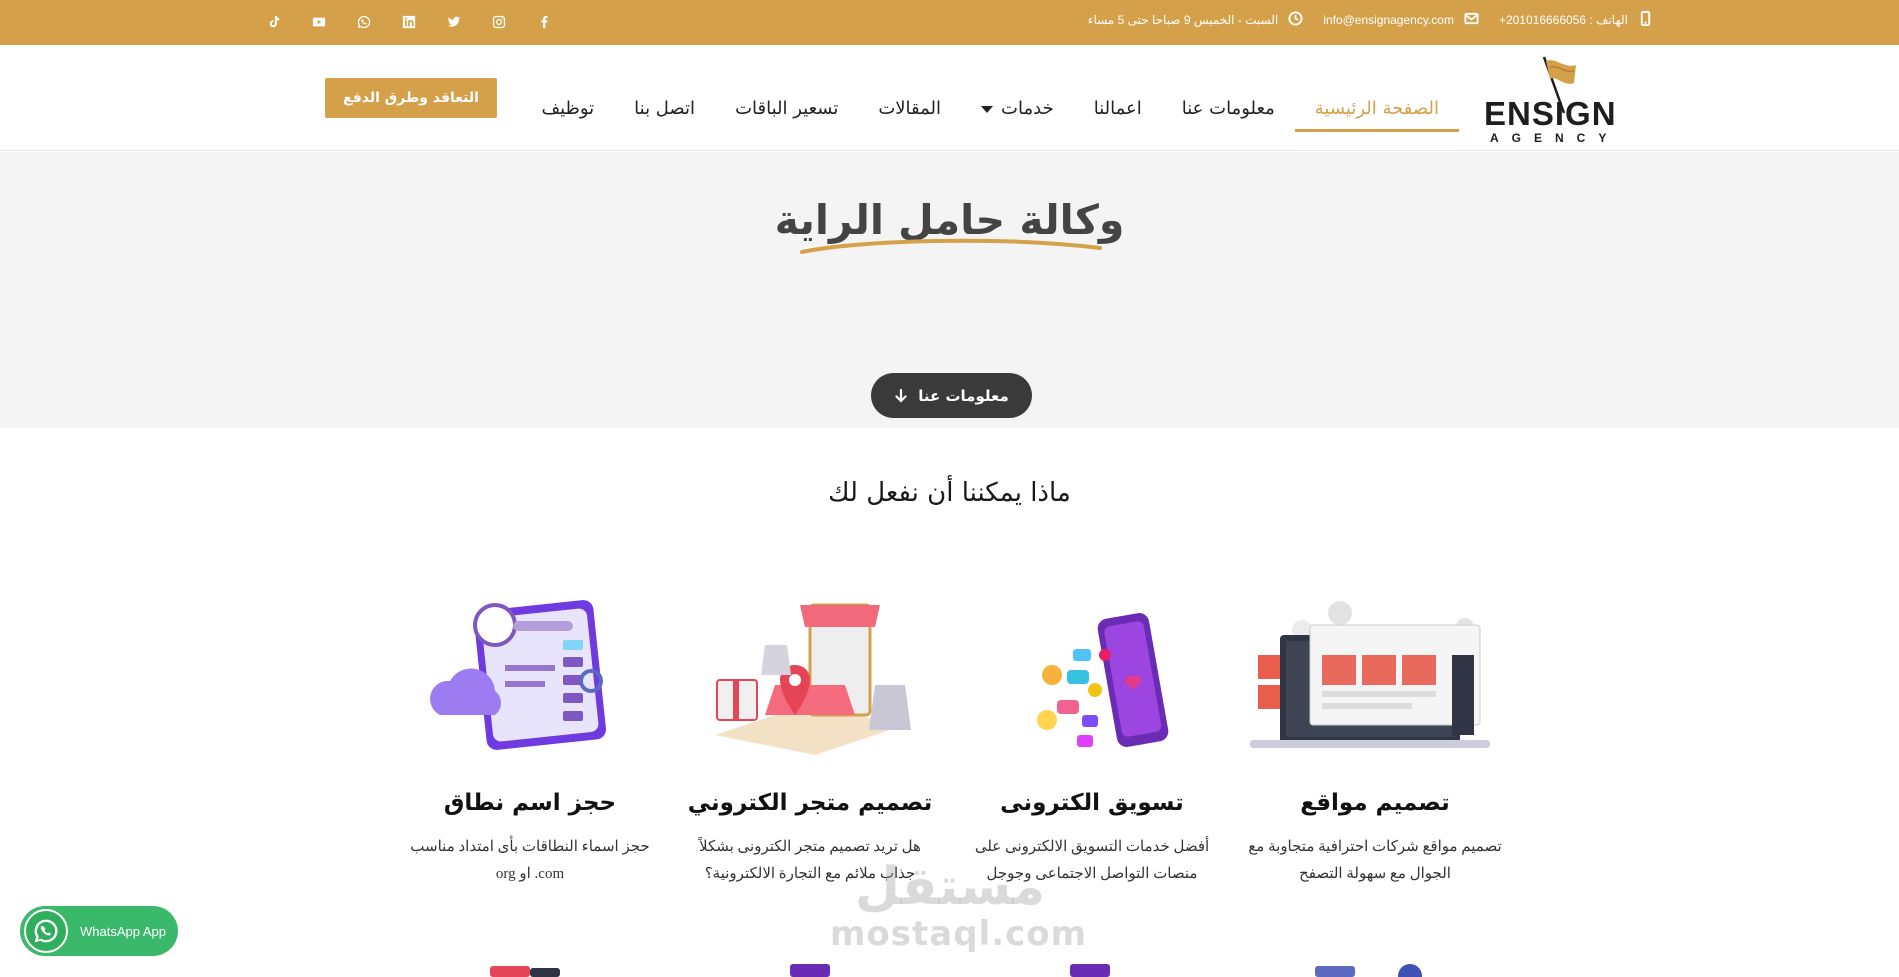 This screenshot has height=977, width=1899. What do you see at coordinates (1092, 803) in the screenshot?
I see `service-title: تسويق الكترونى` at bounding box center [1092, 803].